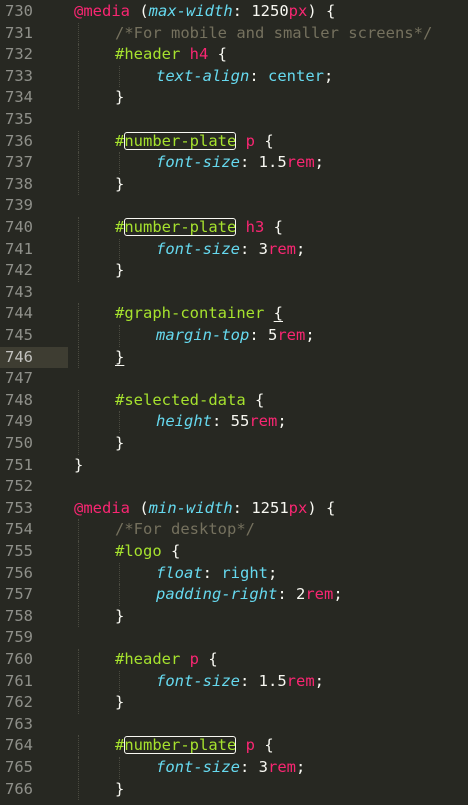 The image size is (468, 805). Describe the element at coordinates (204, 12) in the screenshot. I see `code-text: @media (max-width: 1250px) {` at that location.